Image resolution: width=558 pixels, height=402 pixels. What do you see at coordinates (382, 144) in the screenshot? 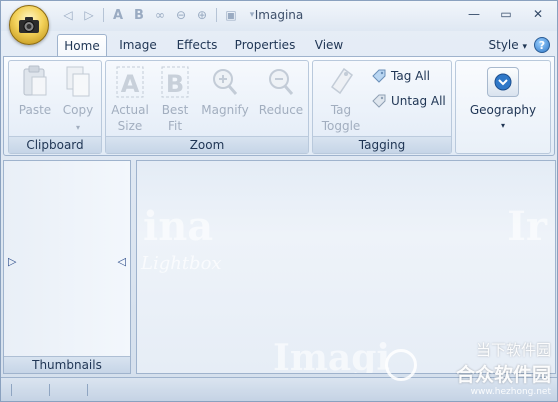
I see `group-label-tagging: Tagging` at bounding box center [382, 144].